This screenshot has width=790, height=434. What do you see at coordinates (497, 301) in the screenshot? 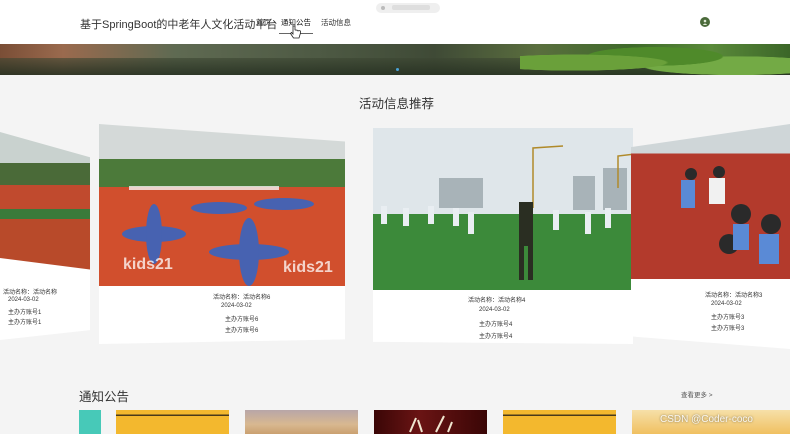
I see `card-activity-name: 活动名称：活动名称4` at bounding box center [497, 301].